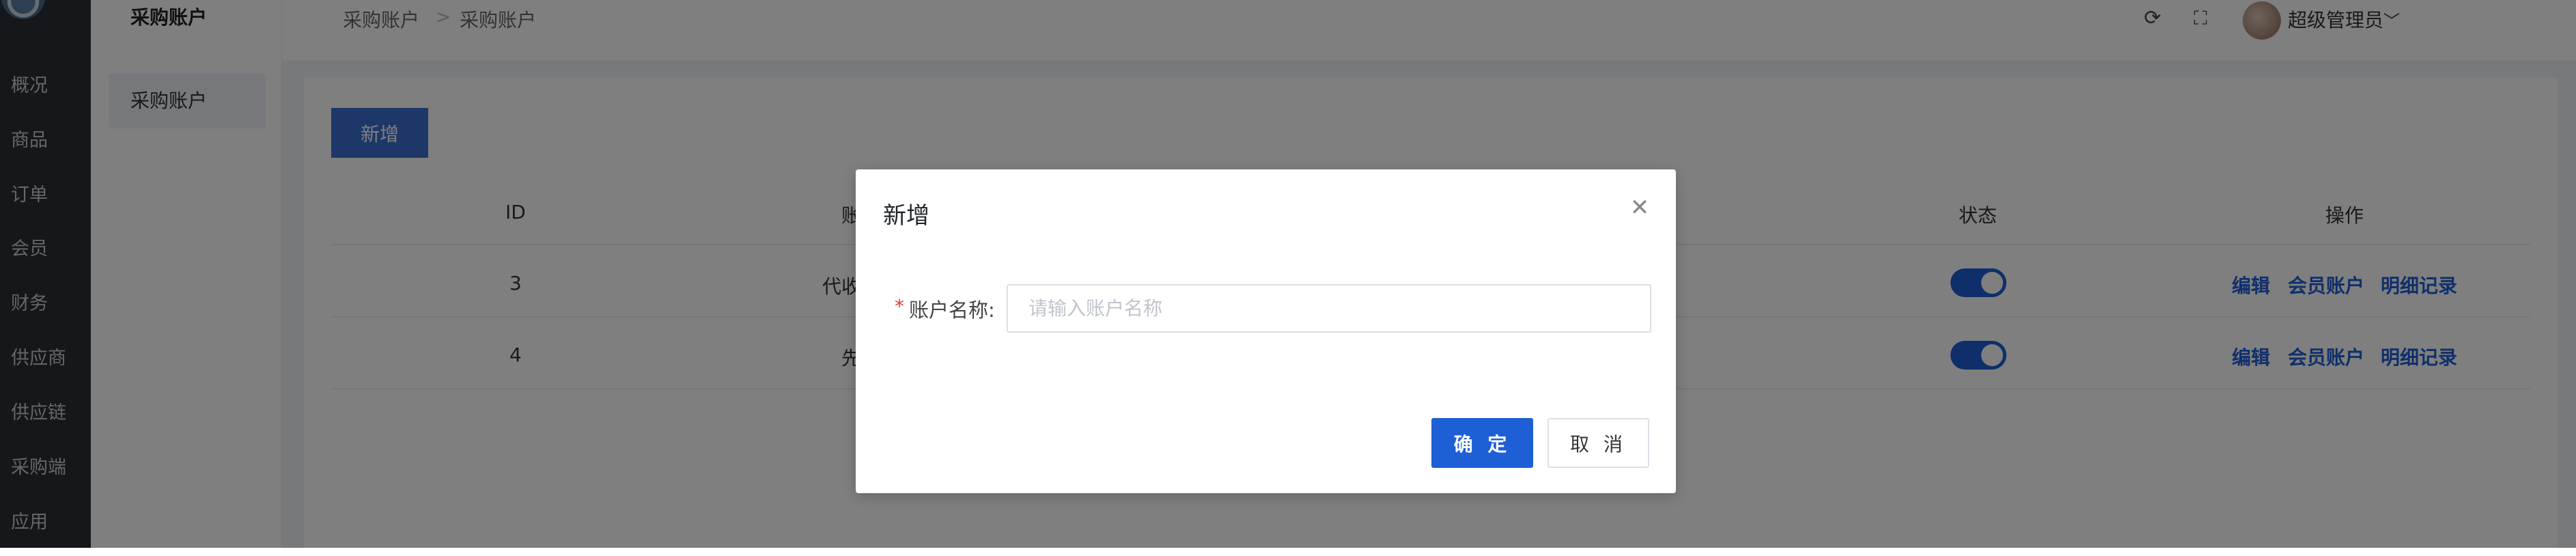 Image resolution: width=2576 pixels, height=556 pixels. I want to click on account-name-input, so click(1329, 308).